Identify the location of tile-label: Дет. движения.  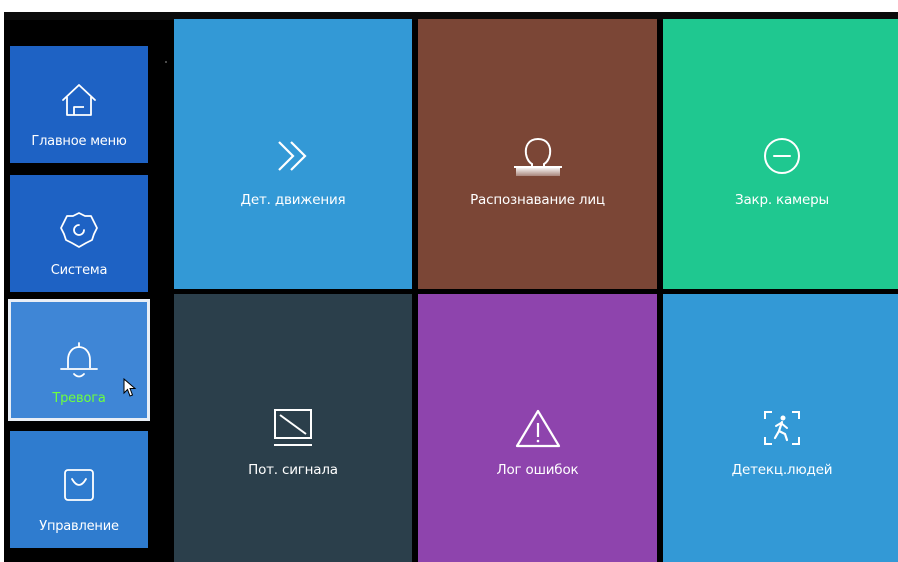
(293, 200).